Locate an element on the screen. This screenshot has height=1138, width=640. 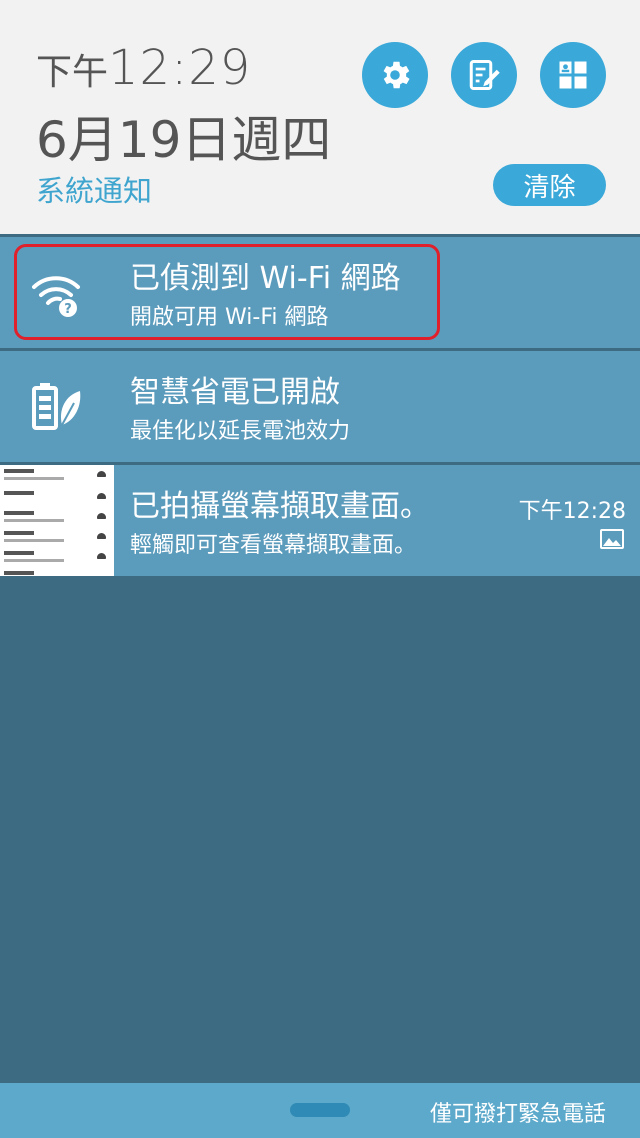
notification-screenshot: 已拍攝螢幕擷取畫面。 輕觸即可查看螢幕擷取畫面。 下午12:28 is located at coordinates (320, 520).